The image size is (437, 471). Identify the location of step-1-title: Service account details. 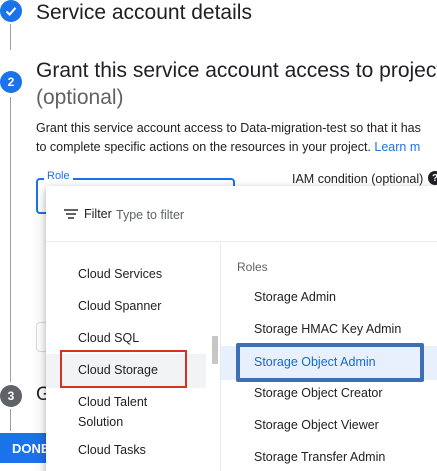
(144, 12).